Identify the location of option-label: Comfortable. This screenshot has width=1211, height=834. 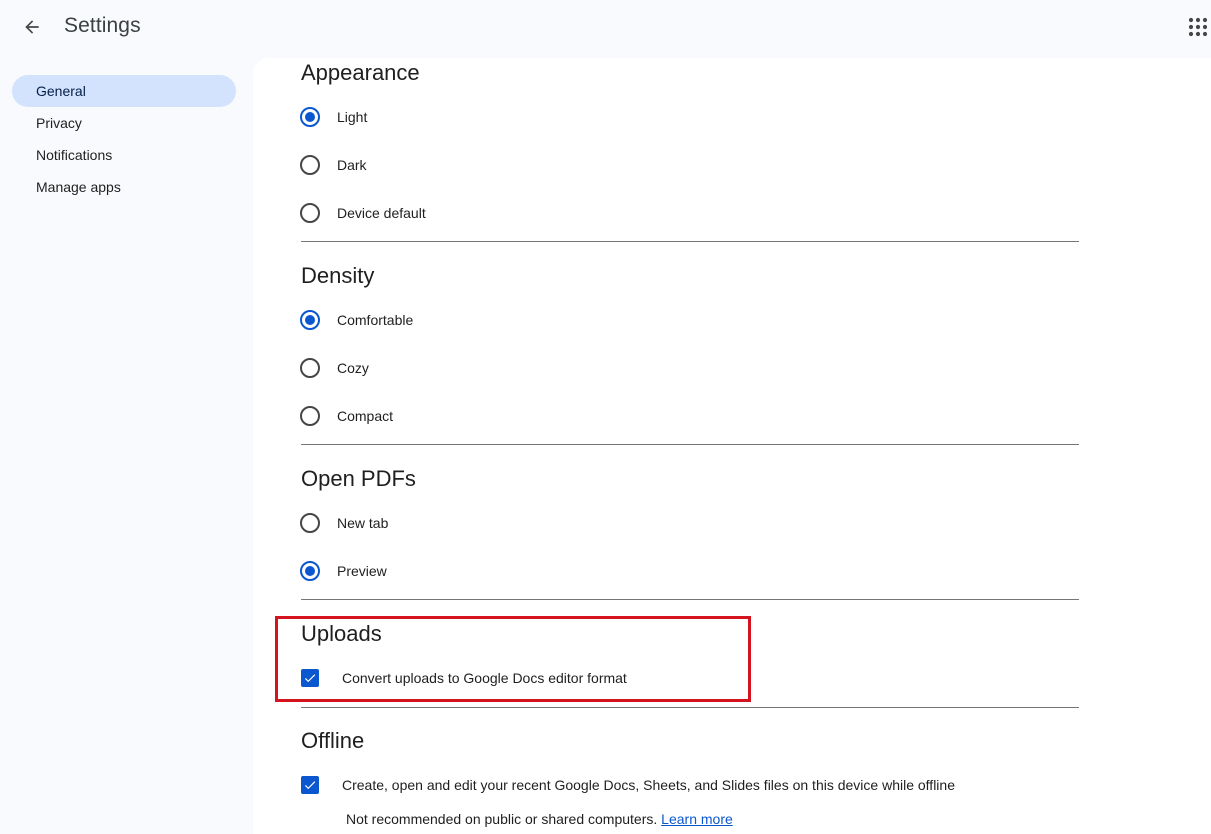
(375, 320).